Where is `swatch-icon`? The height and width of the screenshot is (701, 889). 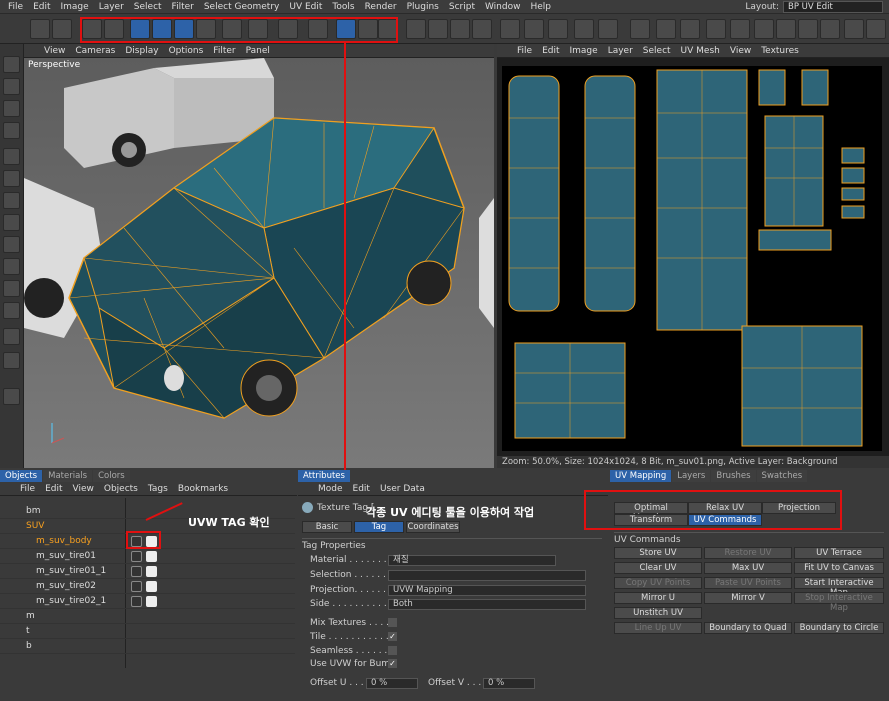
swatch-icon is located at coordinates (830, 29).